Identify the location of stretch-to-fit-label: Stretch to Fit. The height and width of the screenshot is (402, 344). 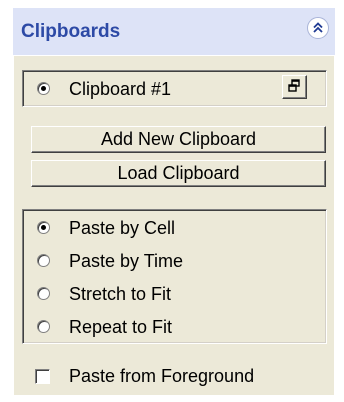
(120, 294).